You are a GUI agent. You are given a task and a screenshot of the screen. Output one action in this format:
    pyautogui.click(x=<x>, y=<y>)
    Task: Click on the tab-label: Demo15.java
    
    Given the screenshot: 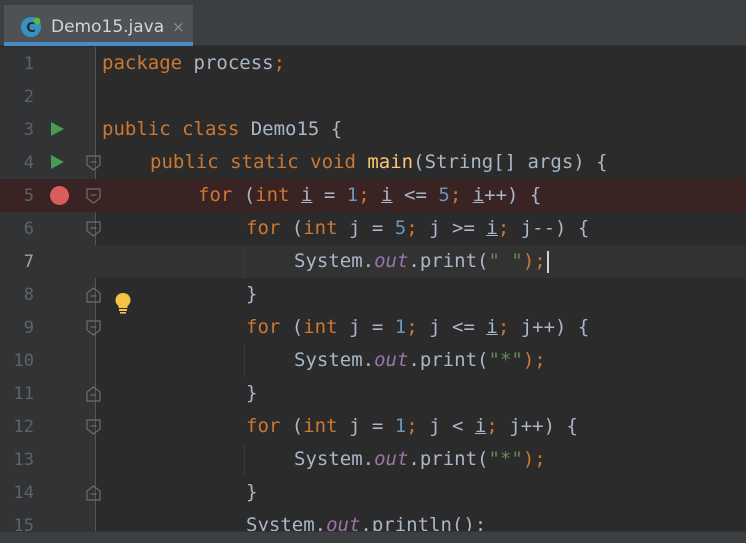 What is the action you would take?
    pyautogui.click(x=108, y=27)
    